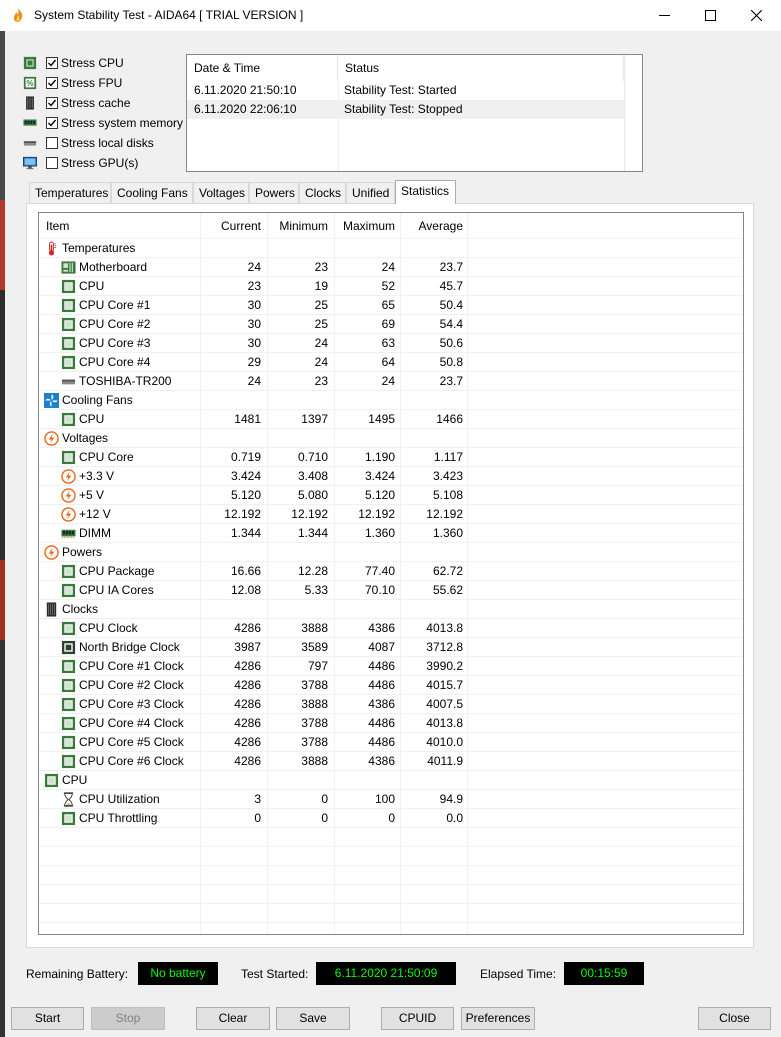 This screenshot has height=1037, width=781. I want to click on close-window-button, so click(756, 15).